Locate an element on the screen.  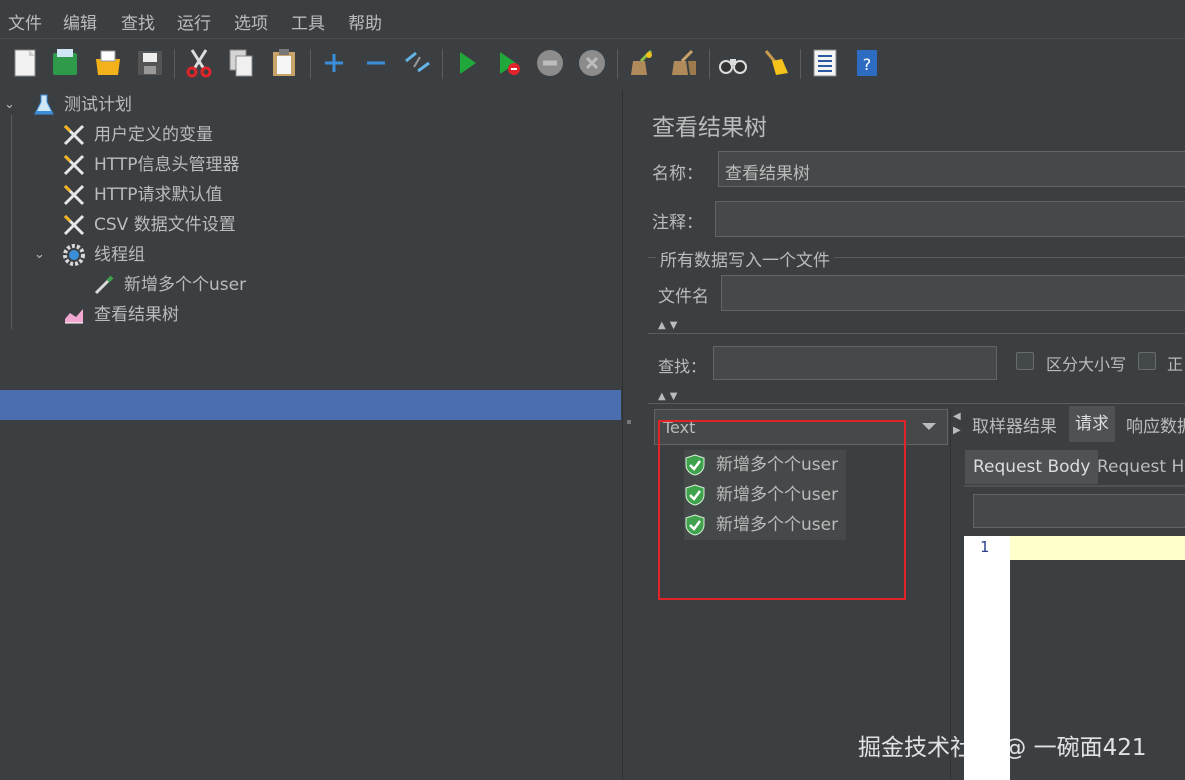
tree-item-http-defaults: HTTP请求默认值 is located at coordinates (300, 195).